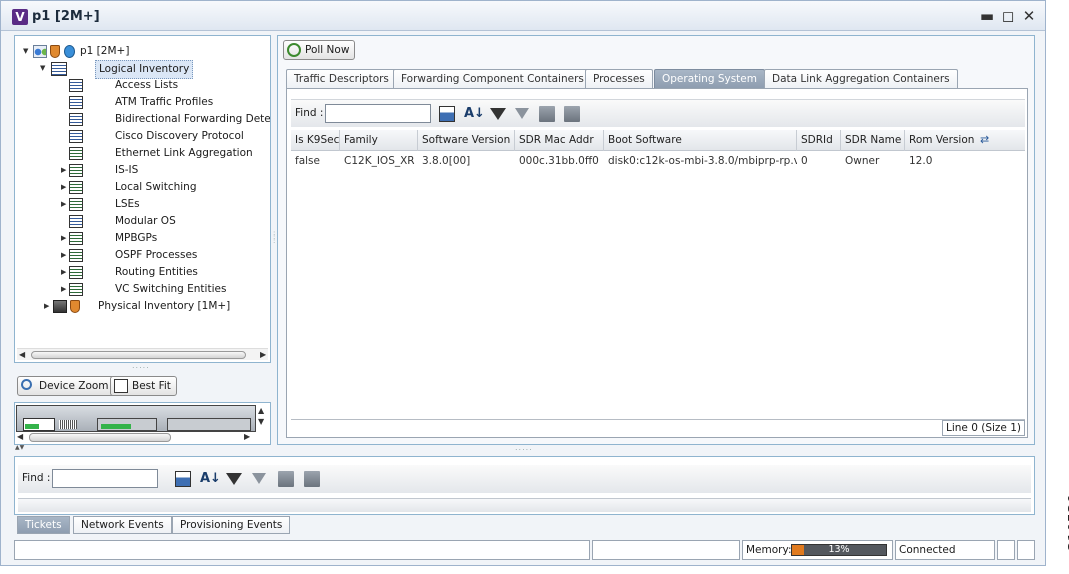 Image resolution: width=1069 pixels, height=574 pixels. What do you see at coordinates (122, 525) in the screenshot?
I see `tab-network-events: Network Events` at bounding box center [122, 525].